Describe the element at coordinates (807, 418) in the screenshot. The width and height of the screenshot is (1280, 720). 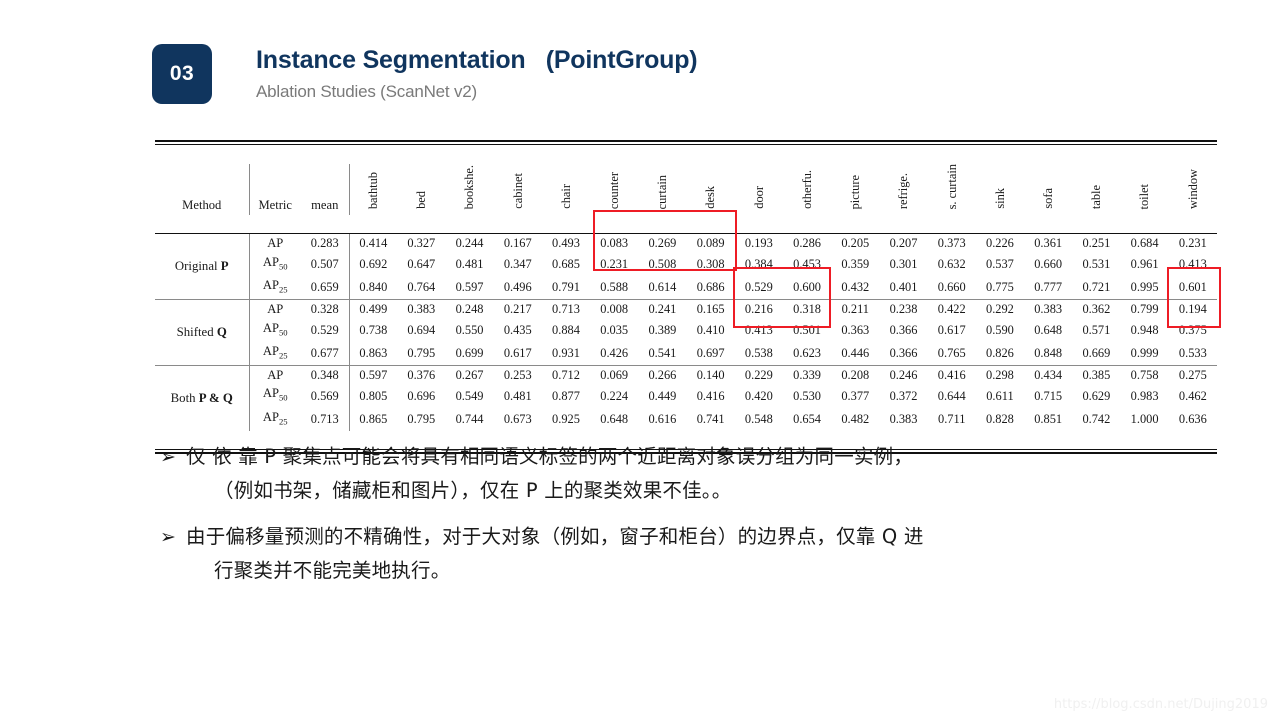
I see `cell-value: 0.654` at that location.